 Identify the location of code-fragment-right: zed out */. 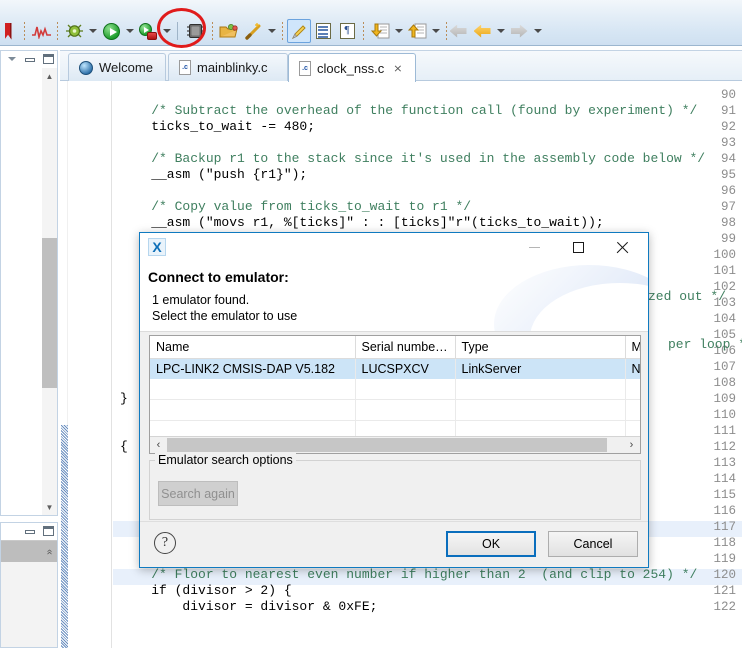
(687, 296).